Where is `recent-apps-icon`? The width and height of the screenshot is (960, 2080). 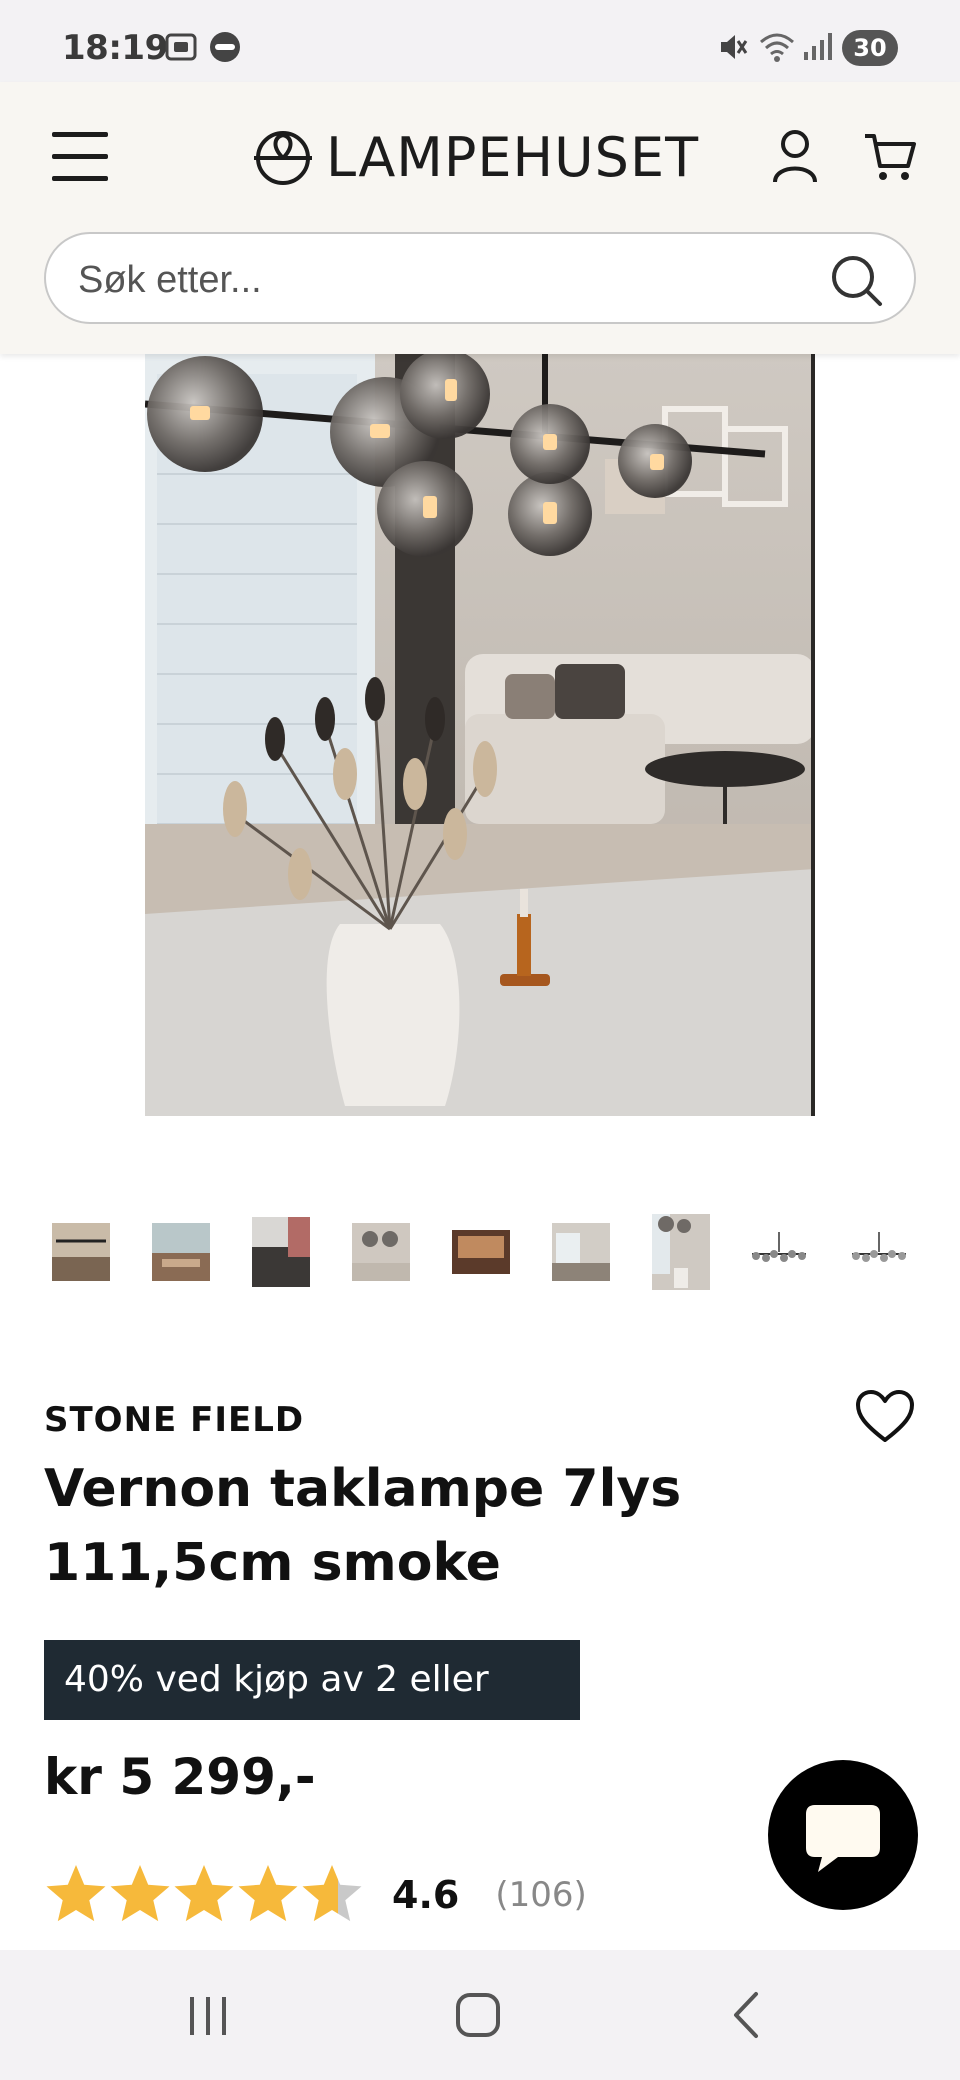
recent-apps-icon is located at coordinates (208, 2015).